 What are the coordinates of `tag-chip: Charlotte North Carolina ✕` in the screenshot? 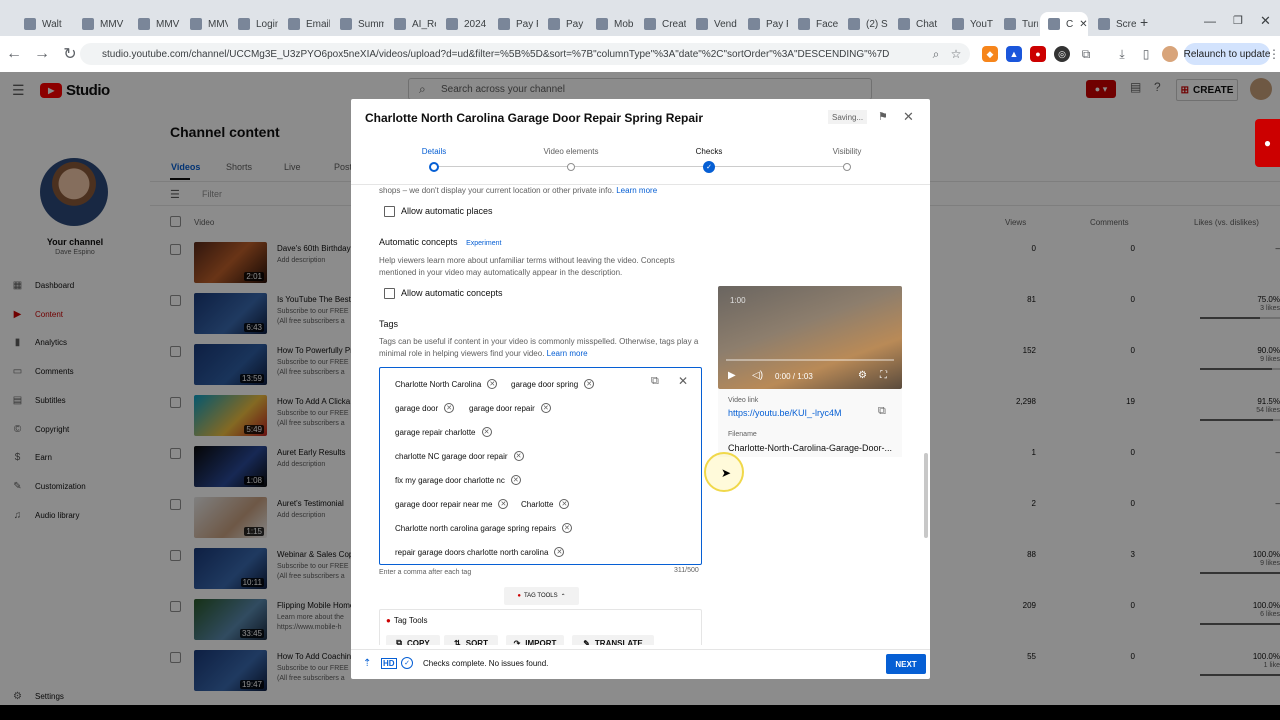 It's located at (443, 384).